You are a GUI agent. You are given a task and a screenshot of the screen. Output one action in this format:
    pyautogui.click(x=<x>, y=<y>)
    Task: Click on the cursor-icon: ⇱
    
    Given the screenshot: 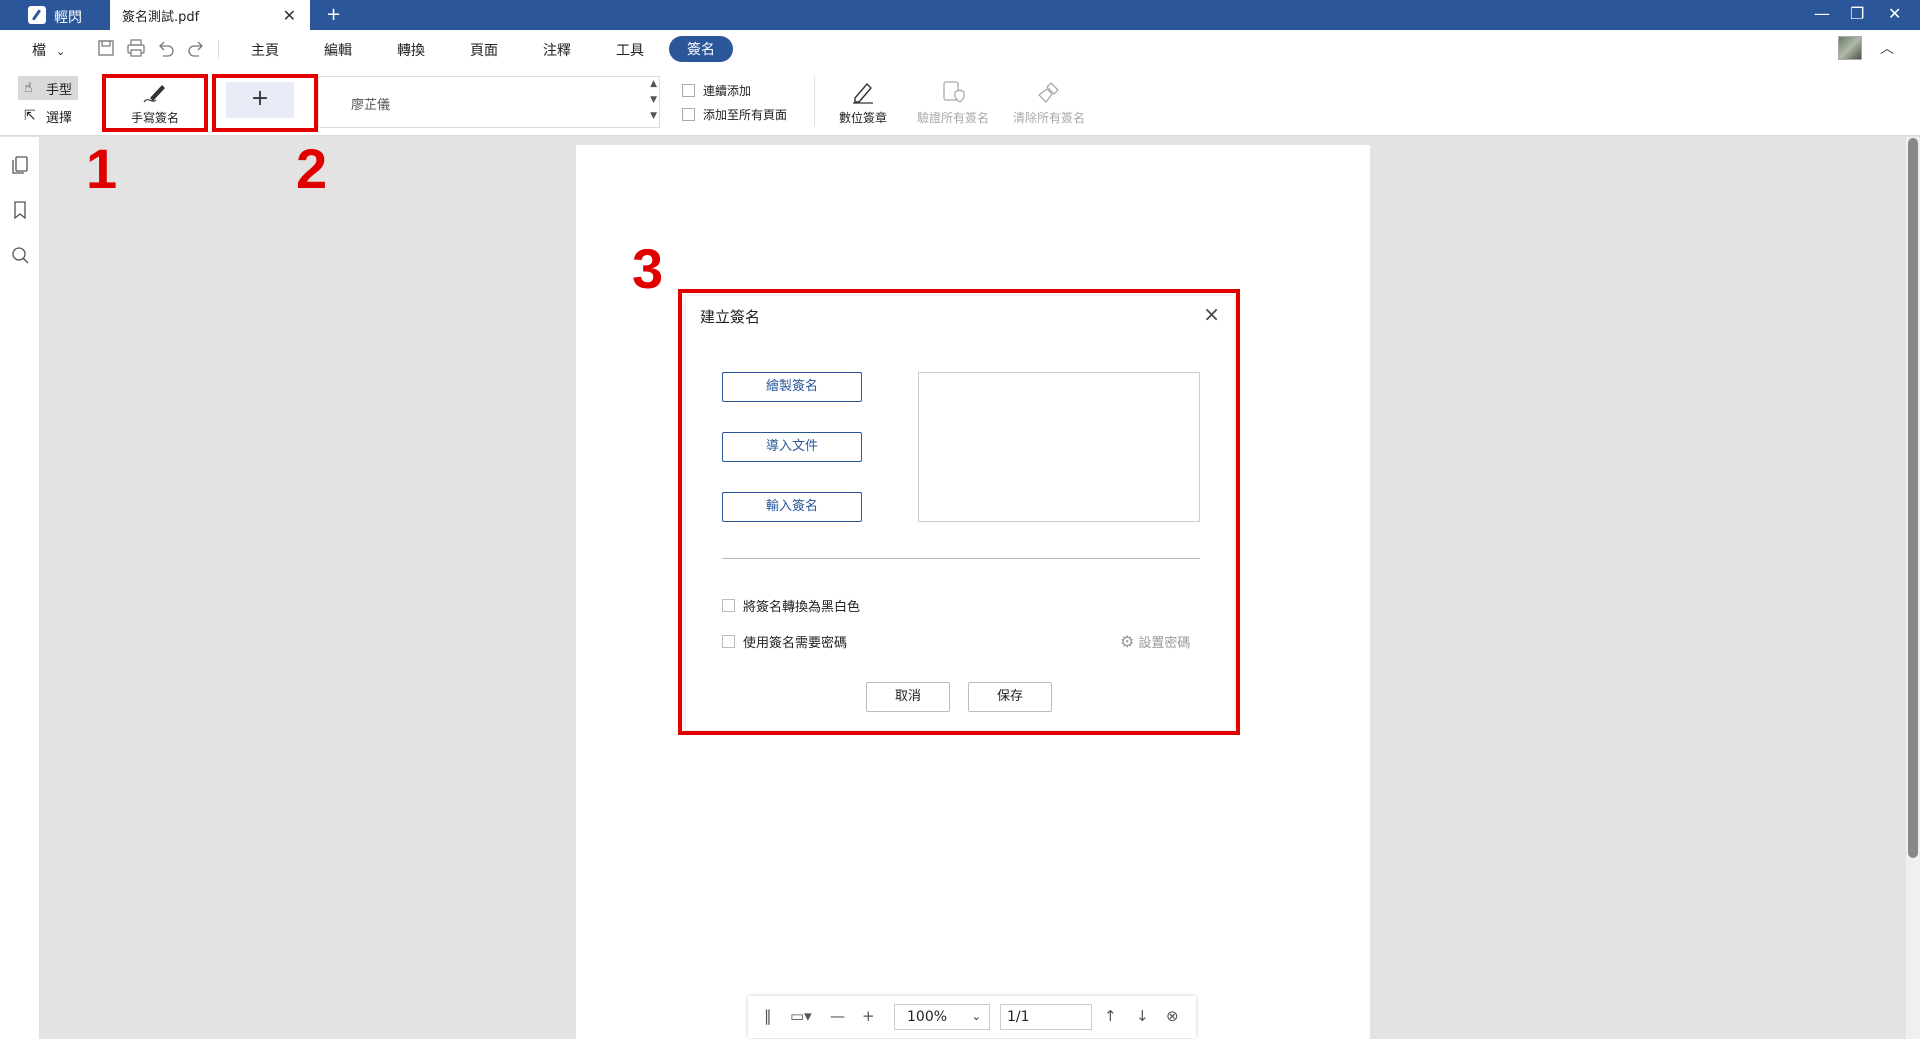 What is the action you would take?
    pyautogui.click(x=30, y=116)
    